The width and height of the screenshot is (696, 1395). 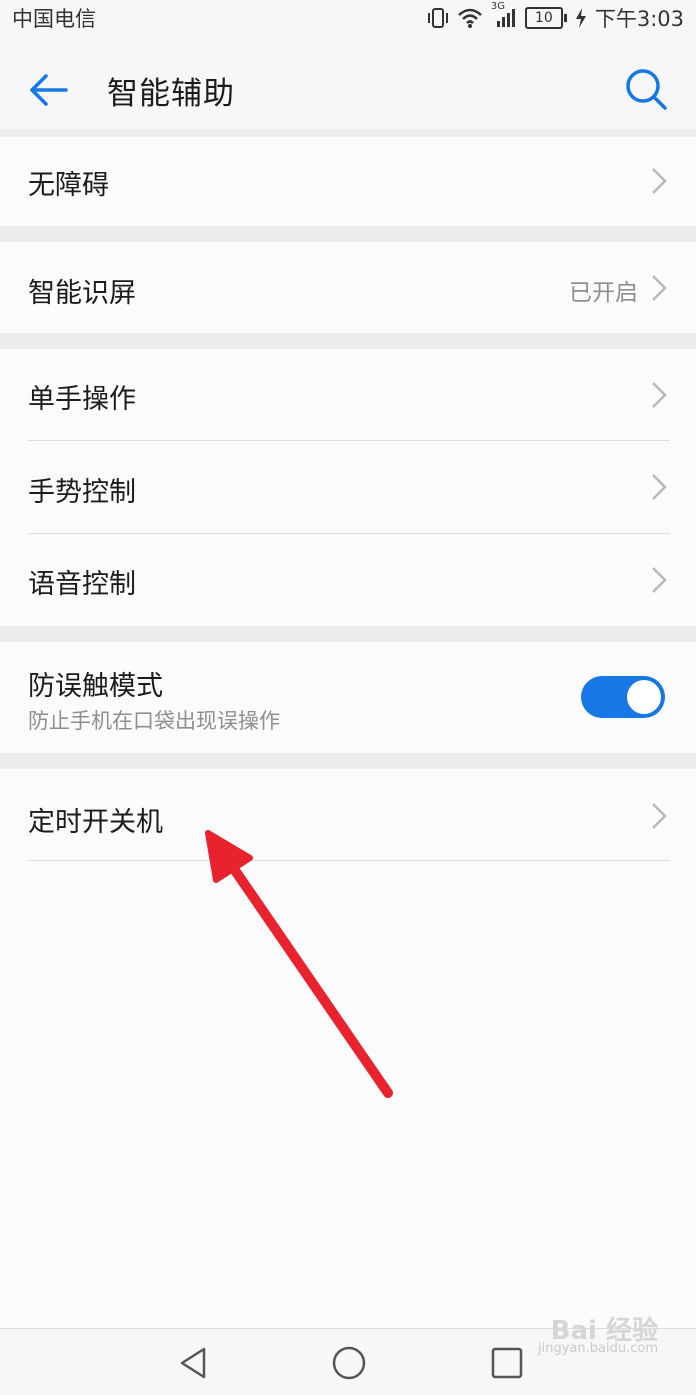 I want to click on network-type: 3G, so click(x=497, y=6).